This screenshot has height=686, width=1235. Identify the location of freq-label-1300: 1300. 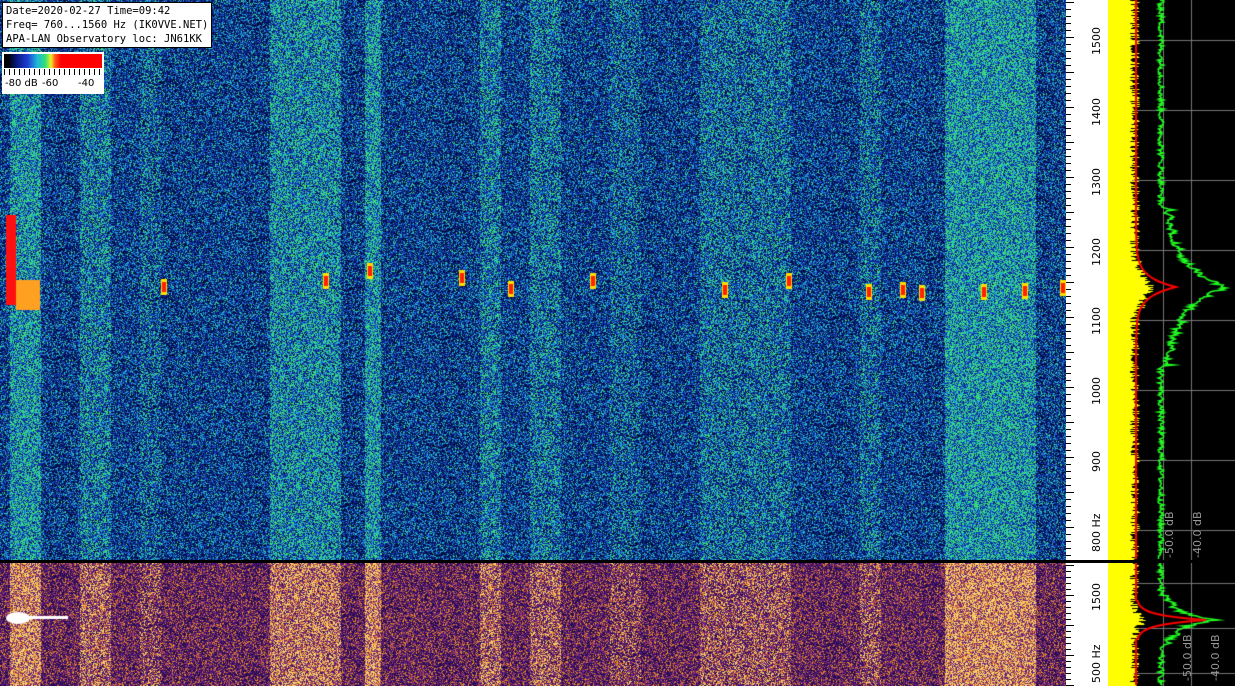
(1096, 182).